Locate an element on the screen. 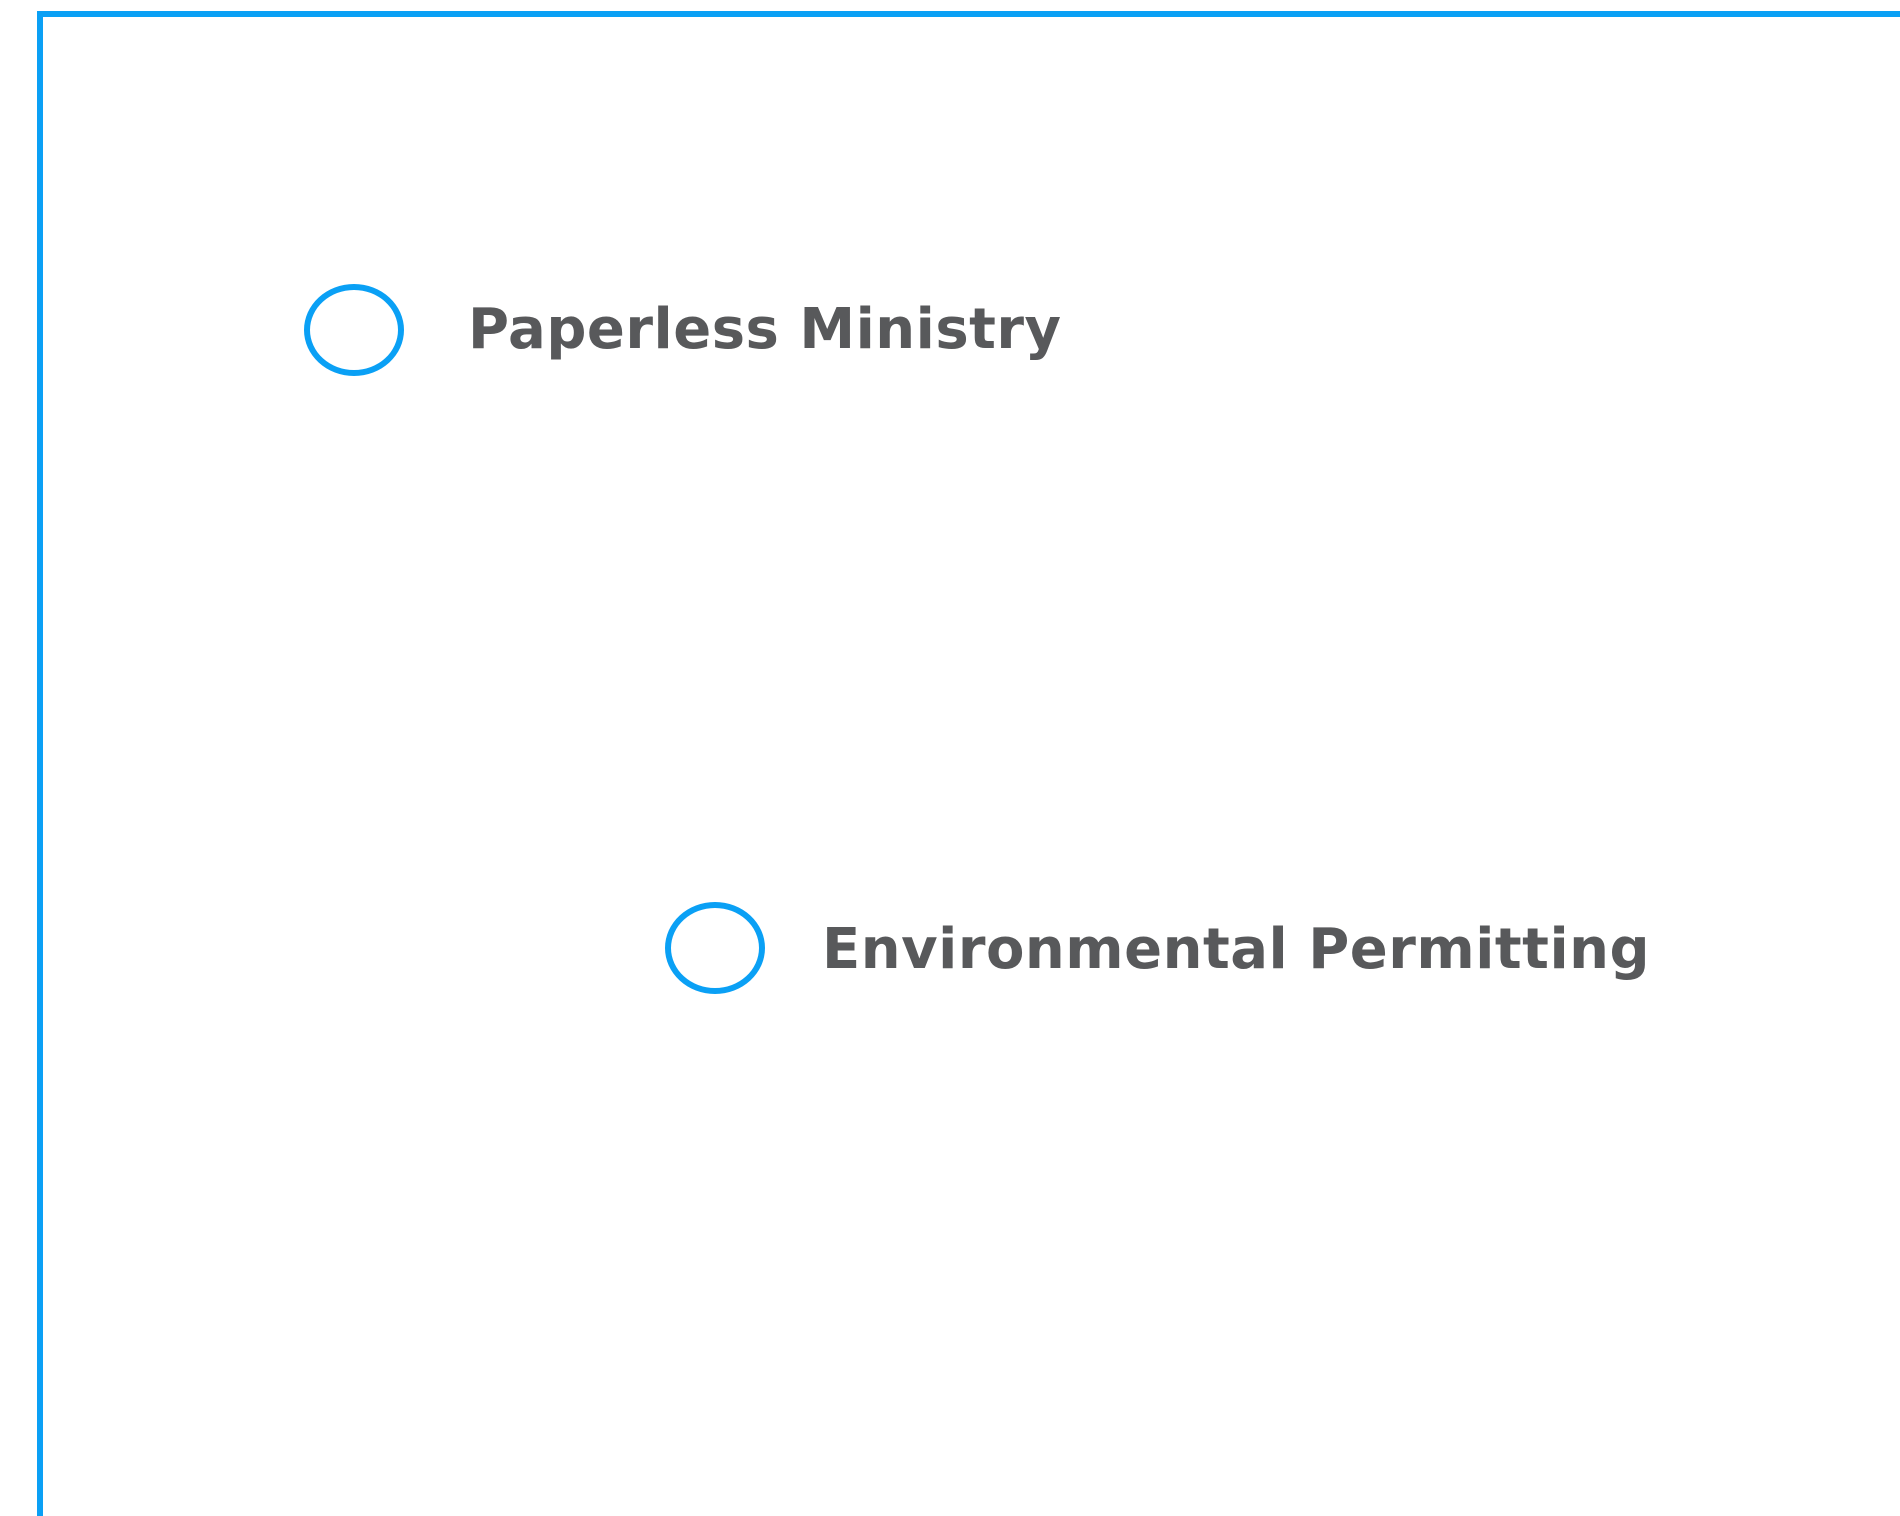 The height and width of the screenshot is (1516, 1900). paperless-ministry-radio-icon is located at coordinates (354, 330).